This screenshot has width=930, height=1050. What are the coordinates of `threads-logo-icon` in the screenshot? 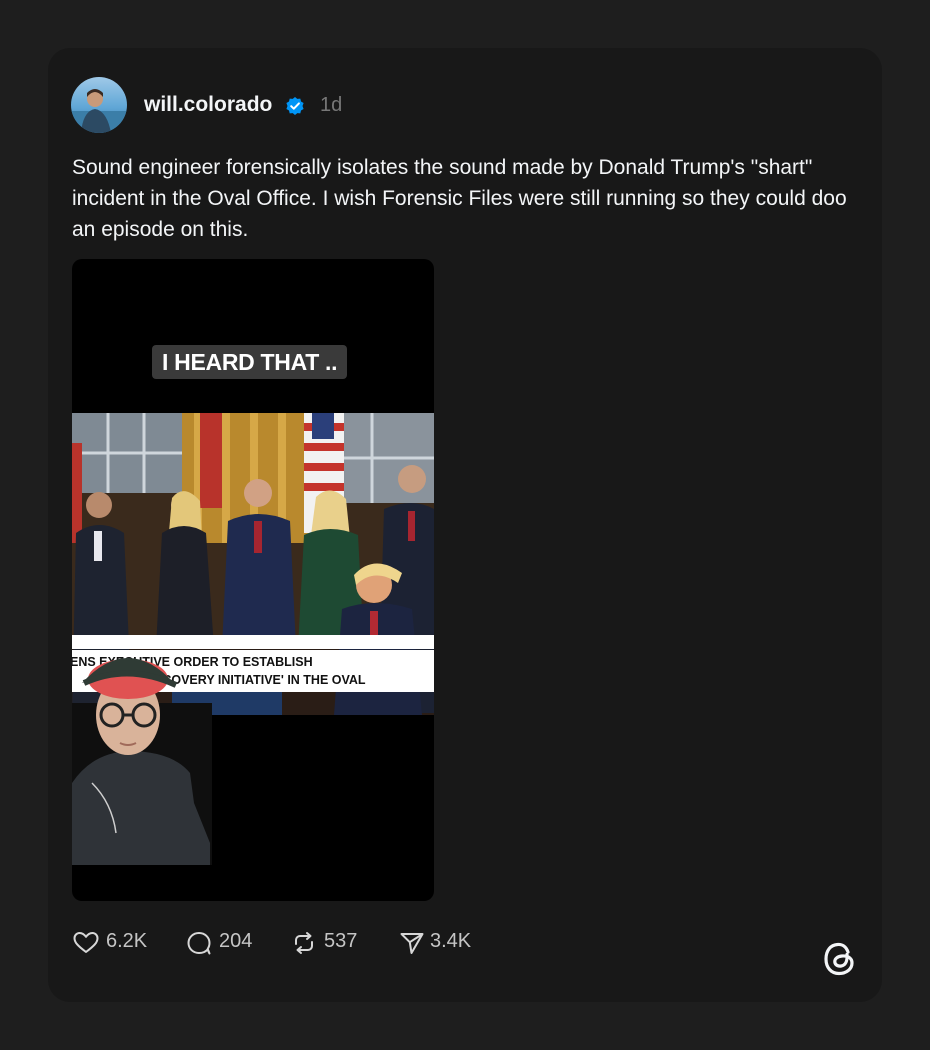 It's located at (840, 959).